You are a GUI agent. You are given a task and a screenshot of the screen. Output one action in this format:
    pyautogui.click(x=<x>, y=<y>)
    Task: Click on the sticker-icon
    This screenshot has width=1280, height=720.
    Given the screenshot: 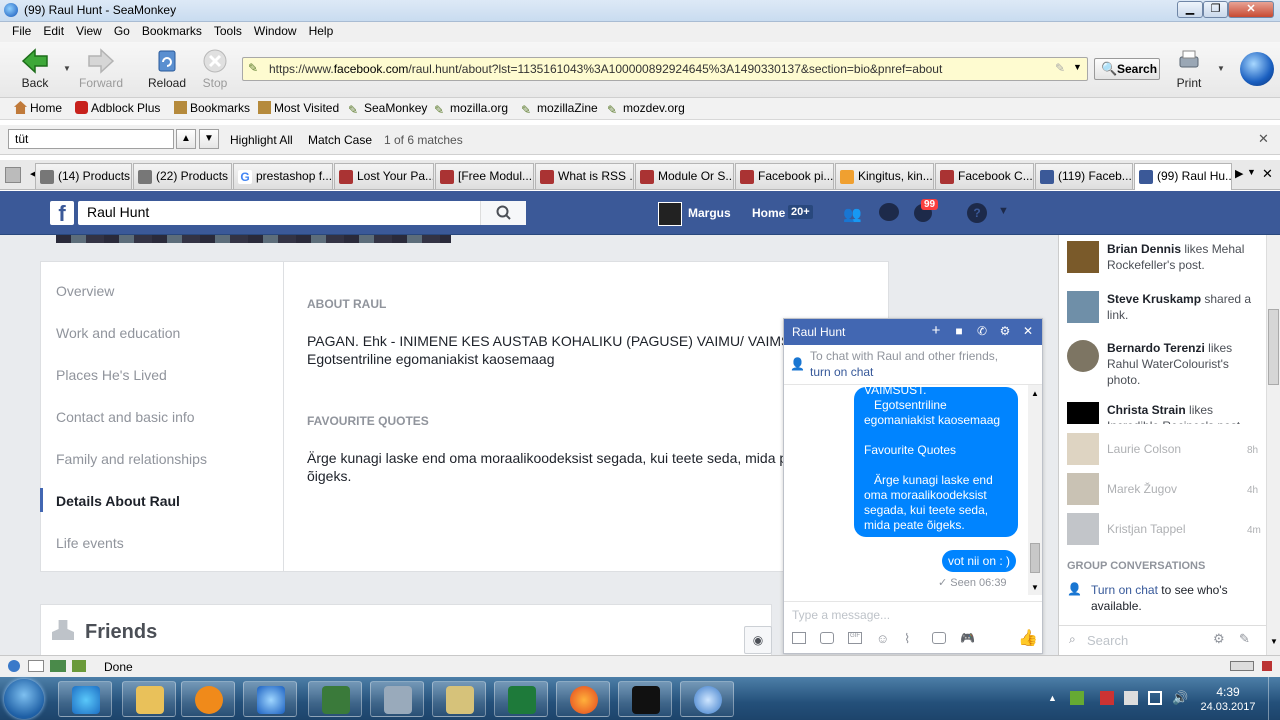 What is the action you would take?
    pyautogui.click(x=827, y=638)
    